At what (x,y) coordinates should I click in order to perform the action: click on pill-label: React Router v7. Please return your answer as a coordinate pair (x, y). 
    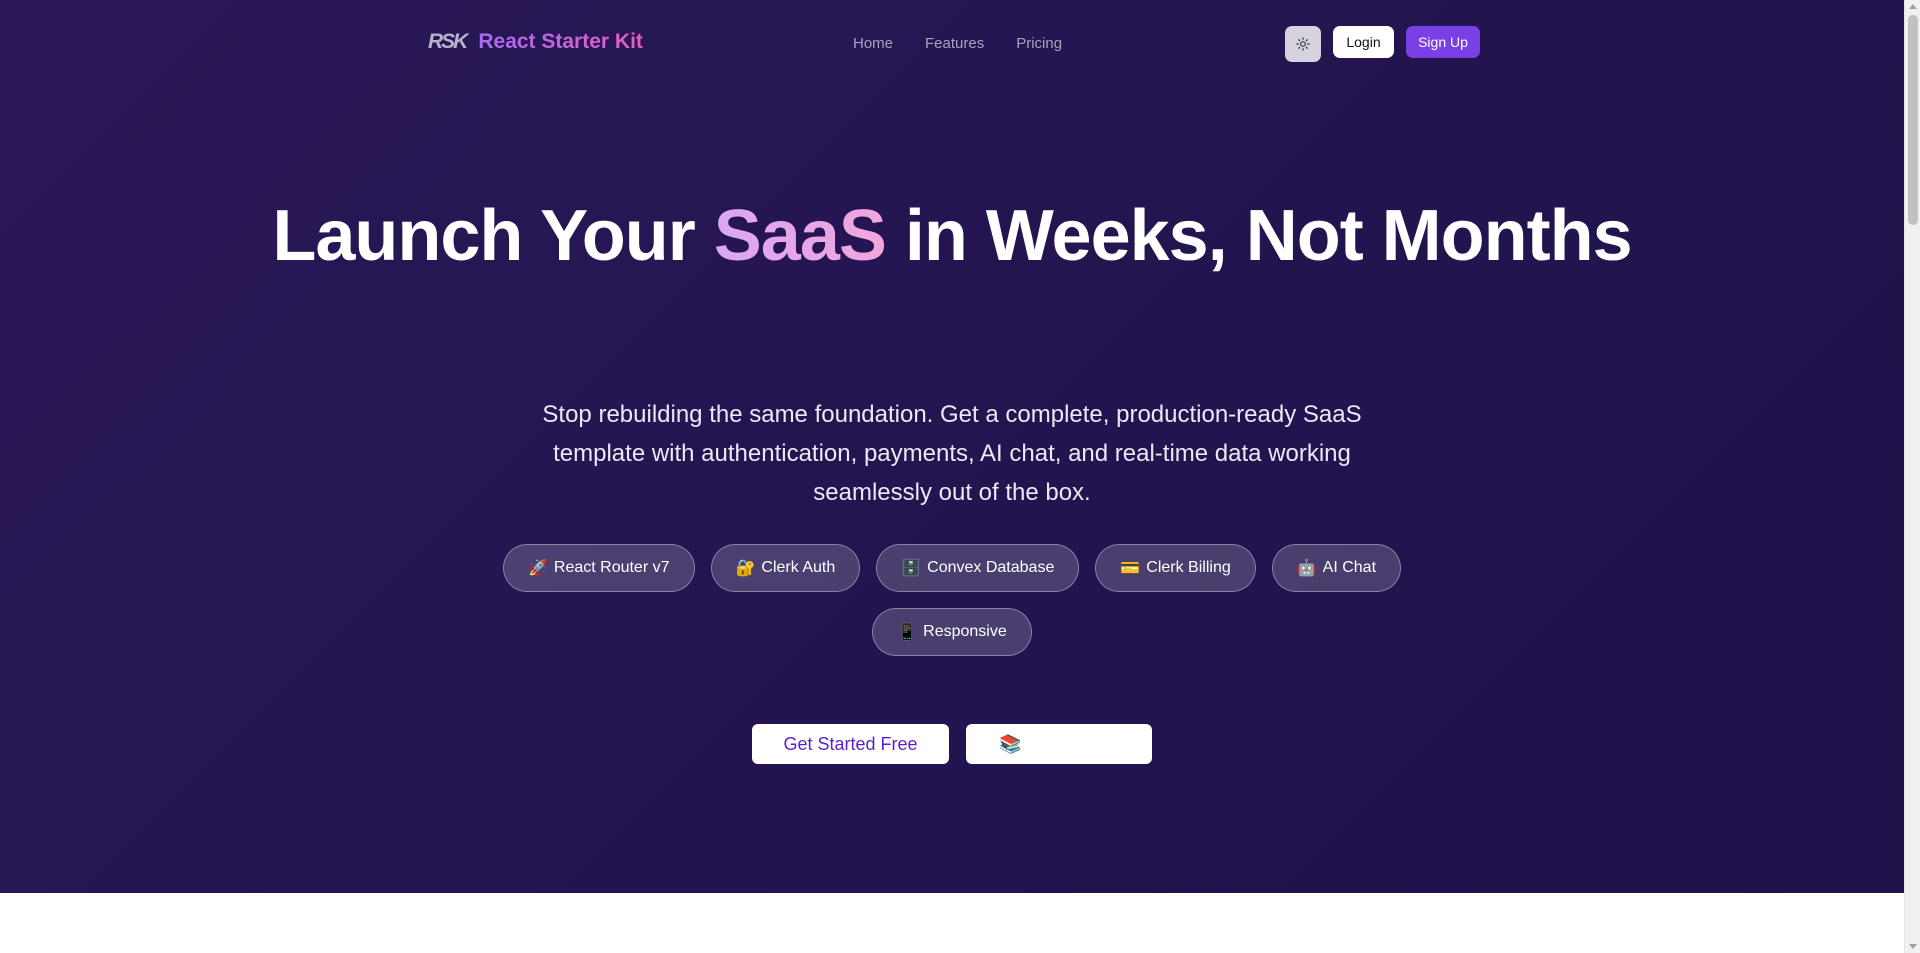
    Looking at the image, I should click on (611, 567).